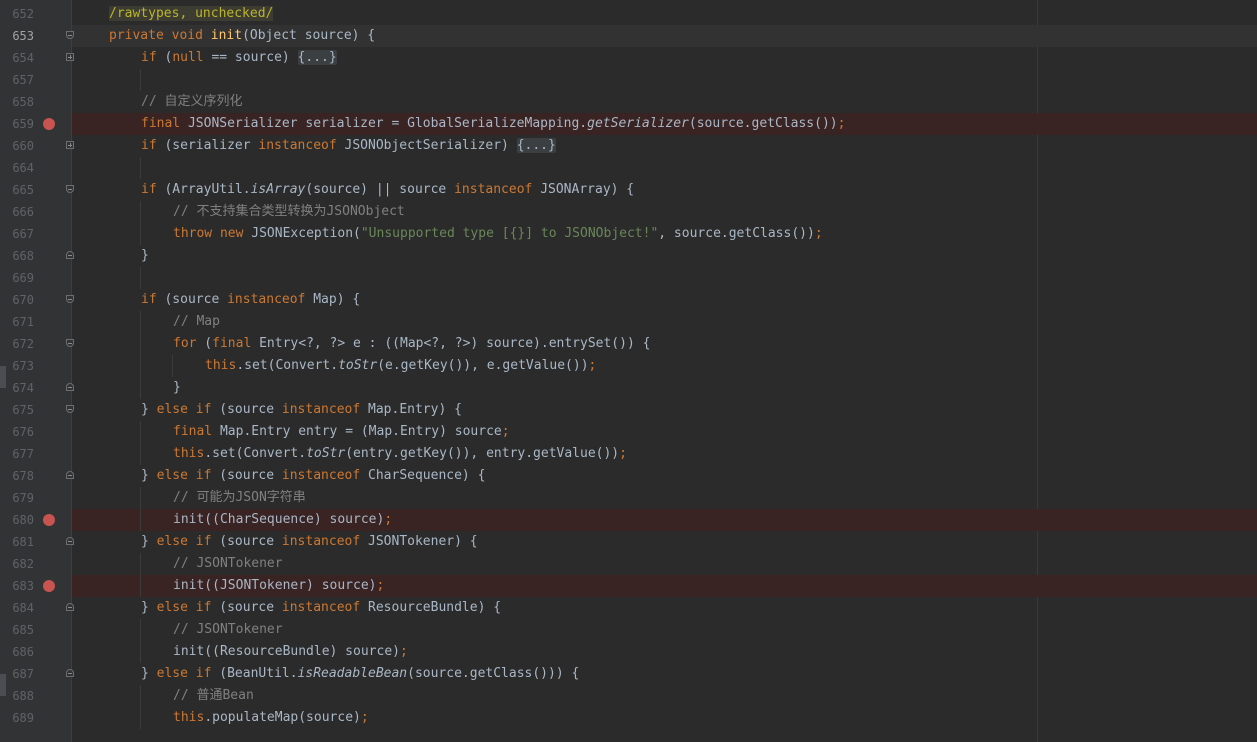 The image size is (1257, 742). What do you see at coordinates (20, 190) in the screenshot?
I see `line-number: 665` at bounding box center [20, 190].